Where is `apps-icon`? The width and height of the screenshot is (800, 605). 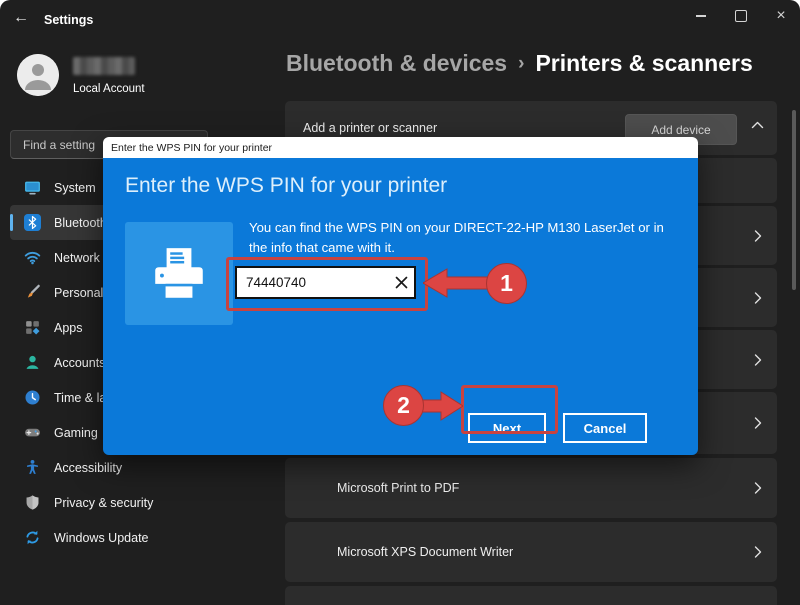 apps-icon is located at coordinates (33, 328).